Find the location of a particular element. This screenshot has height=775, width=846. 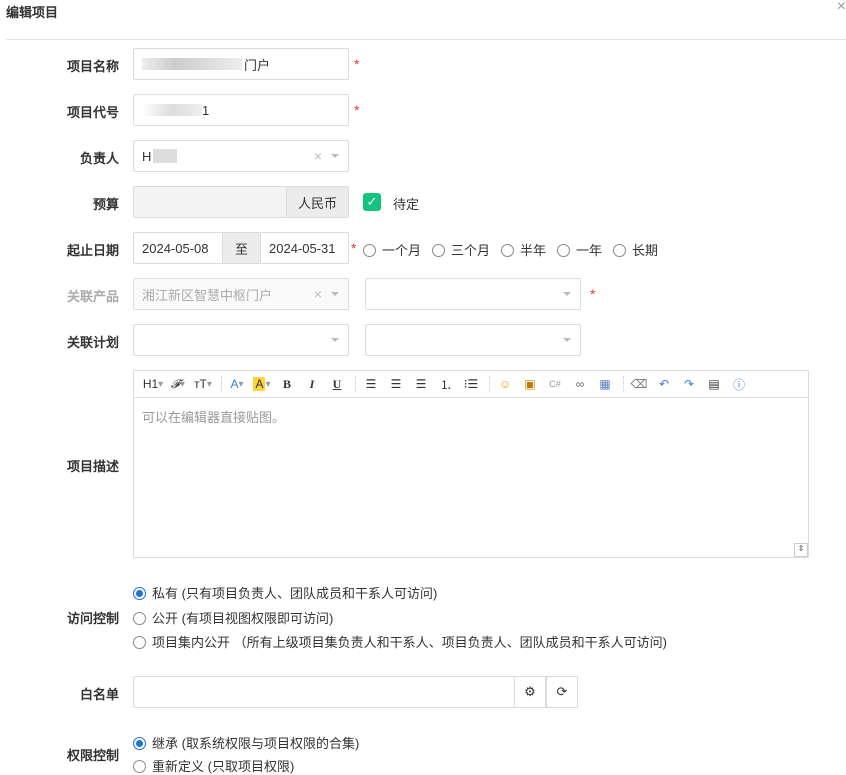

resize-spinner-icon: ⇕ is located at coordinates (801, 550).